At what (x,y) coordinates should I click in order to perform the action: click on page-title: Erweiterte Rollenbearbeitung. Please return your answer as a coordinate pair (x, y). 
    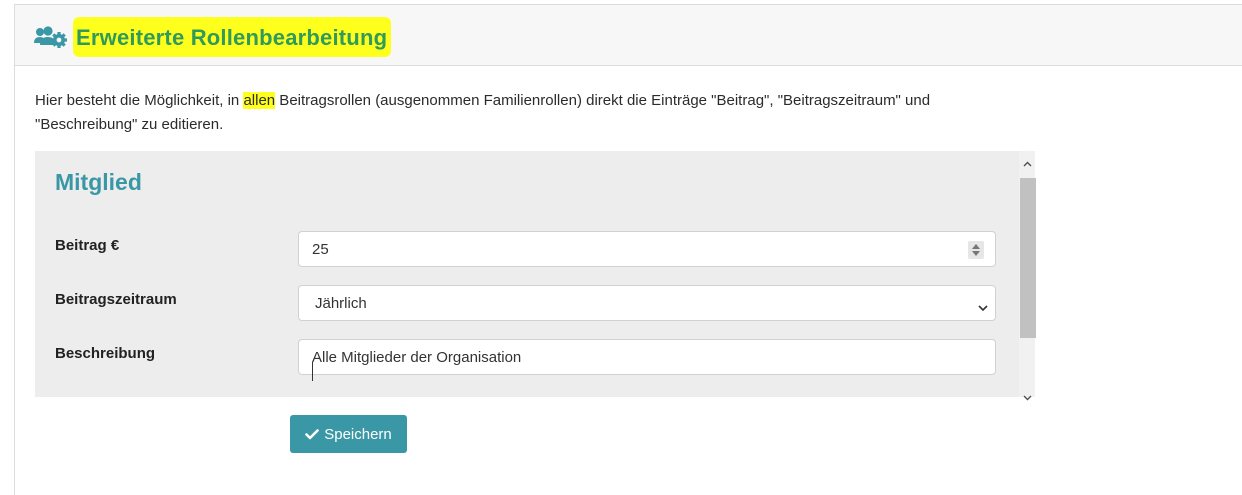
    Looking at the image, I should click on (232, 37).